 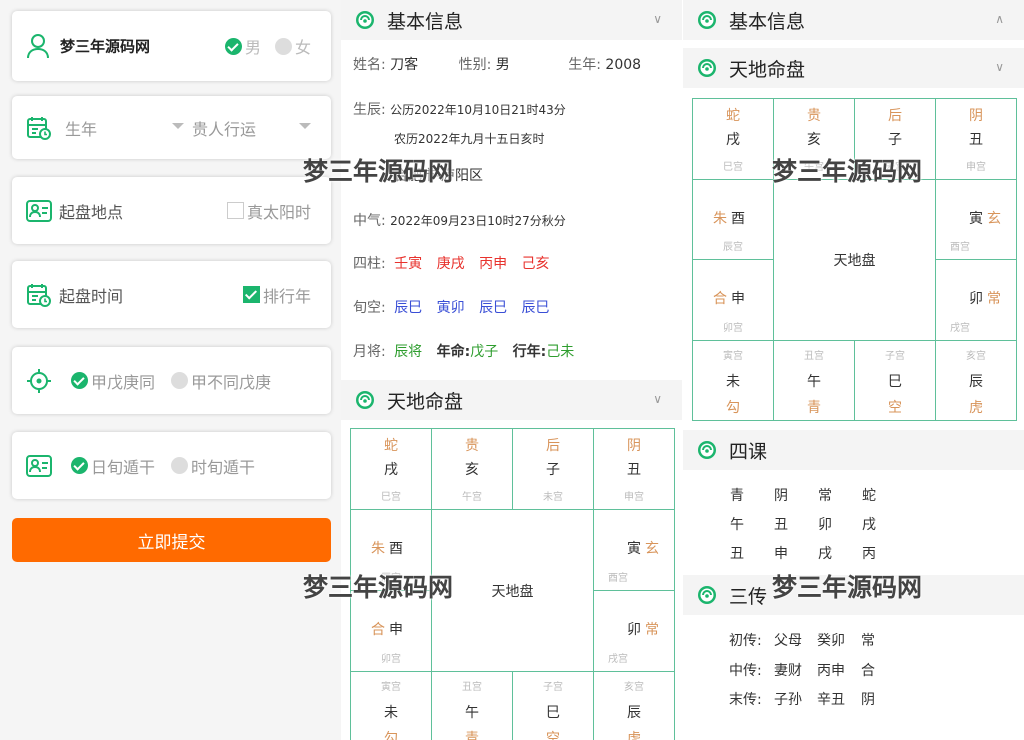 I want to click on basic-info-header: 基本信息 ∧, so click(x=853, y=20).